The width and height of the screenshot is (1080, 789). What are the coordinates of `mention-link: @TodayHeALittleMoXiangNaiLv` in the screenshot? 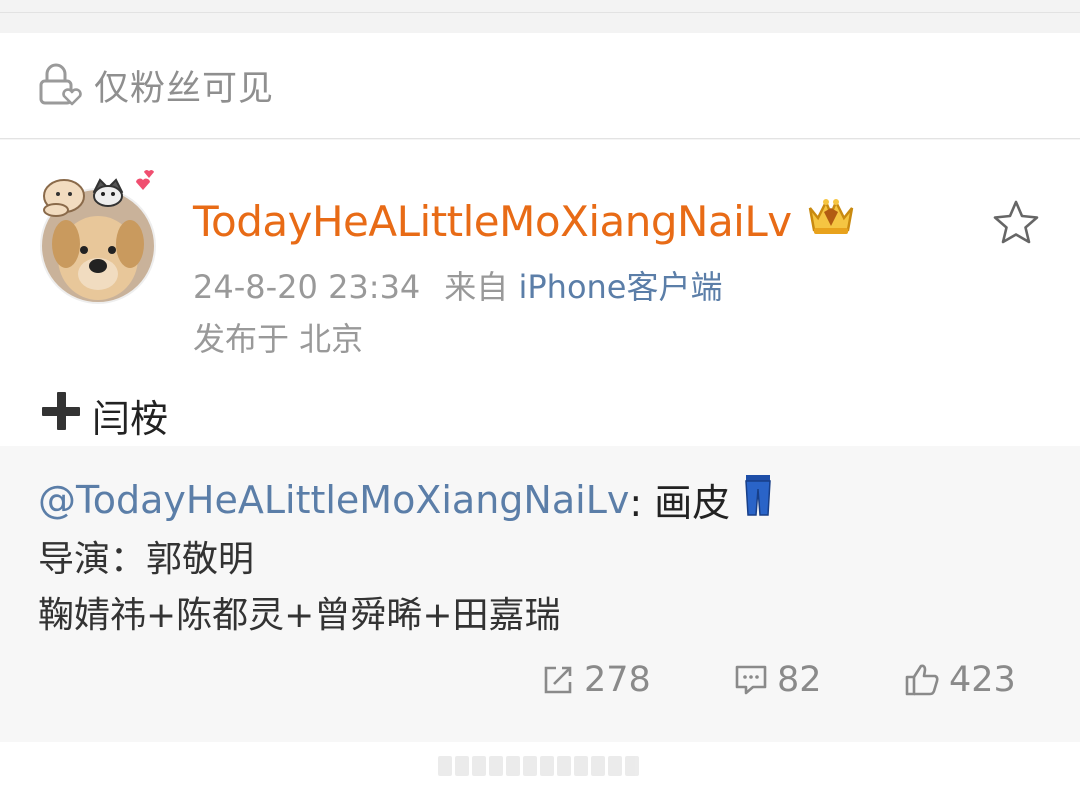 It's located at (333, 500).